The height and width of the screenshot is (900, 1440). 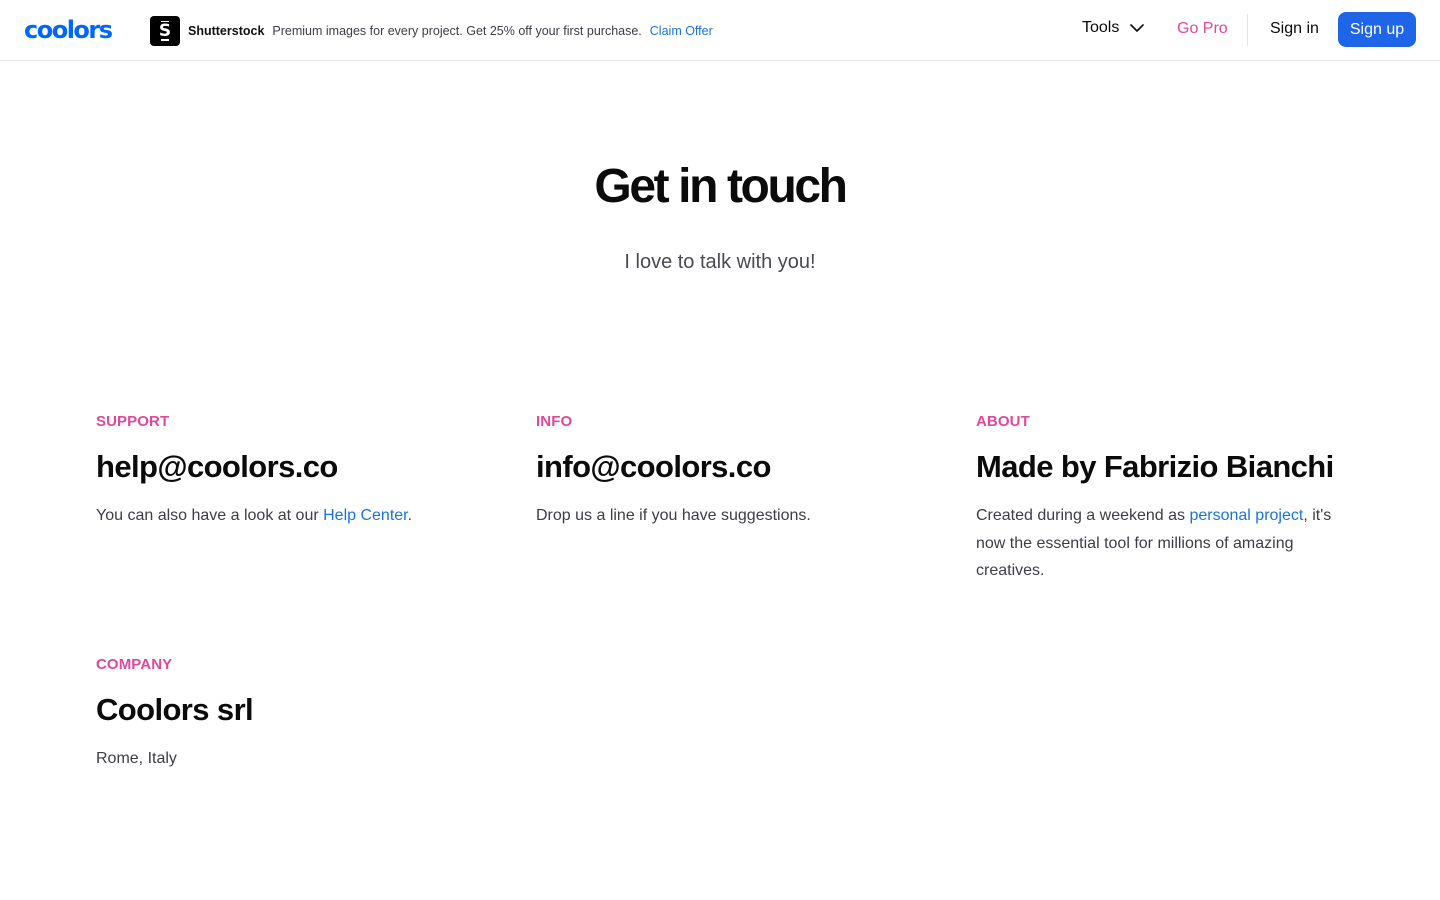 What do you see at coordinates (133, 421) in the screenshot?
I see `section-eyebrow: SUPPORT` at bounding box center [133, 421].